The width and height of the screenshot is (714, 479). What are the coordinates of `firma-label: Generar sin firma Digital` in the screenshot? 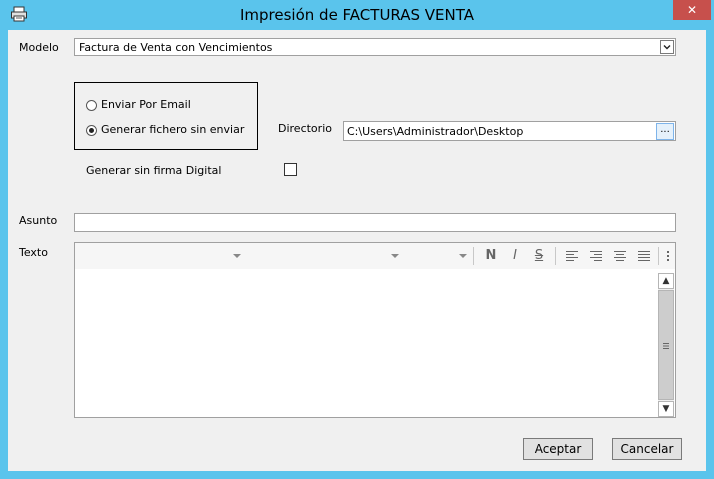 It's located at (154, 170).